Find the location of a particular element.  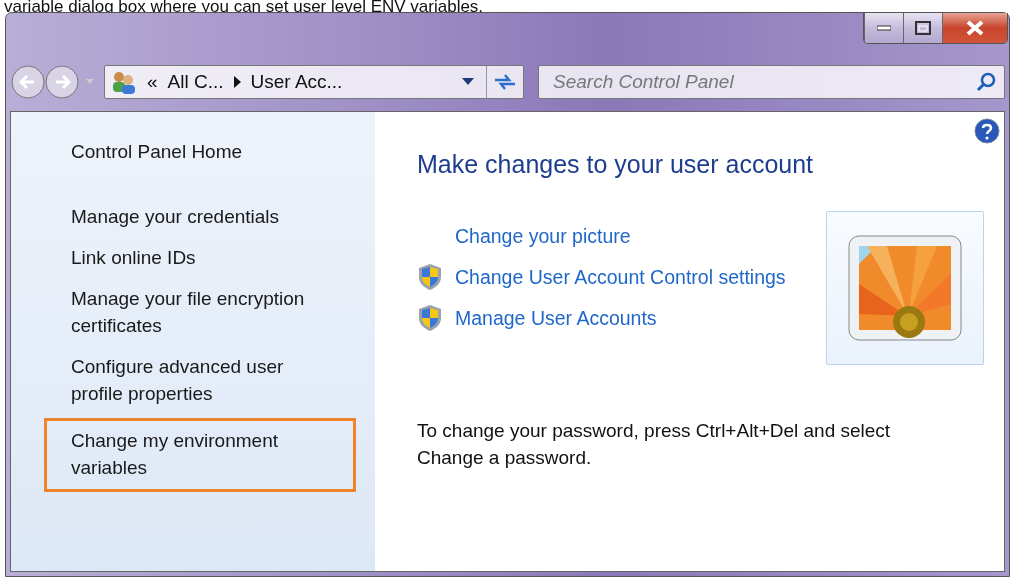

overflow-chevron: « is located at coordinates (152, 82).